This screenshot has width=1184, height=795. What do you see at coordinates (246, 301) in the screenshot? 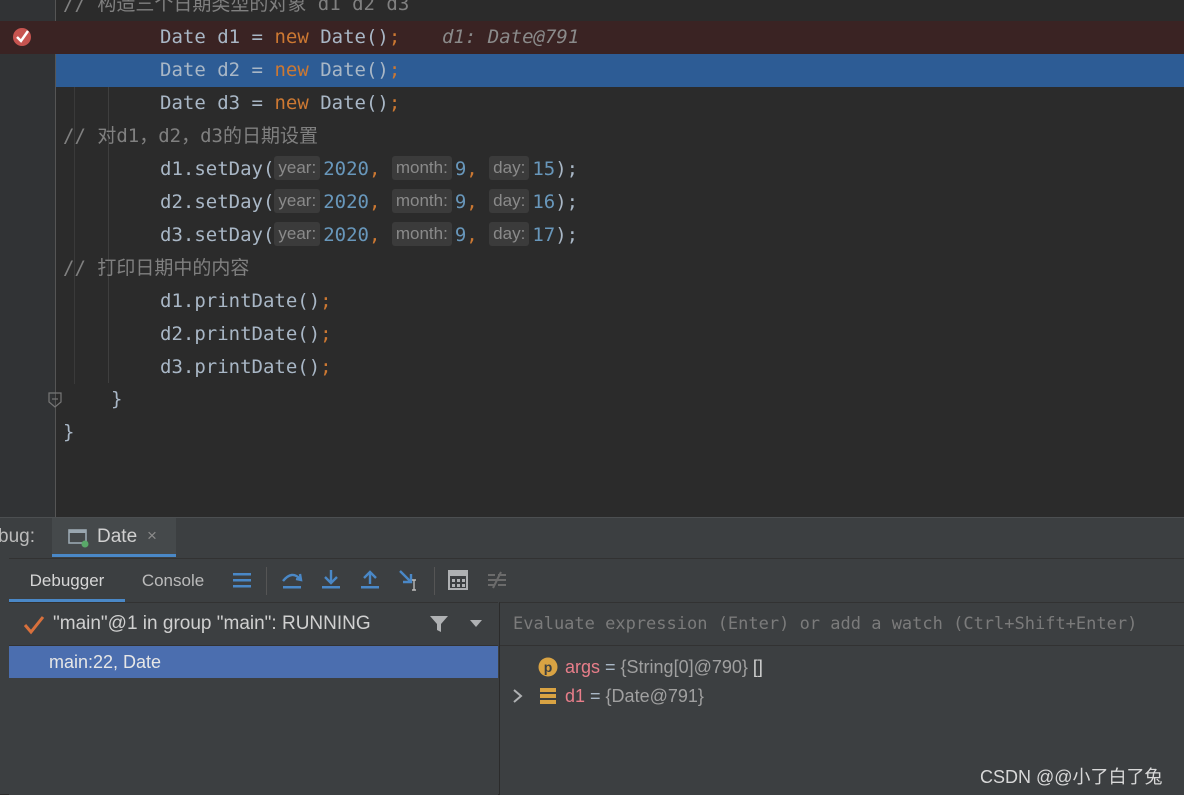
I see `code-text: d1.printDate();` at bounding box center [246, 301].